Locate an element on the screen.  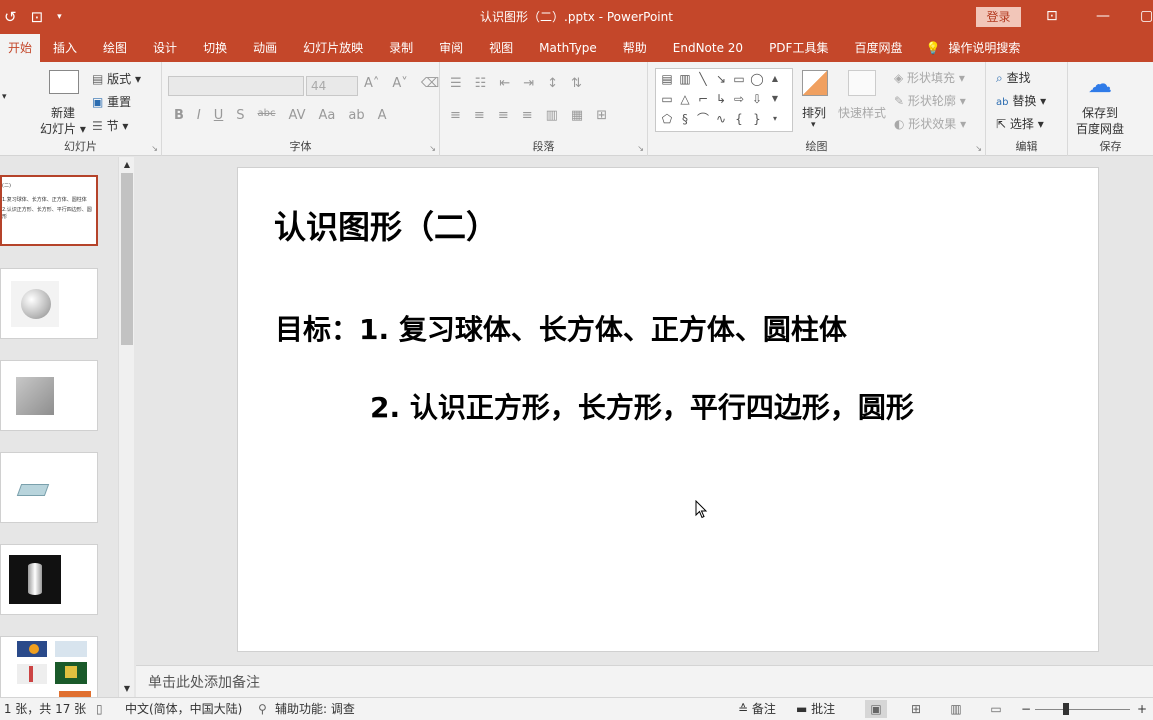
shape-effects-button: ◐ 形状效果 ▾ is located at coordinates (930, 123).